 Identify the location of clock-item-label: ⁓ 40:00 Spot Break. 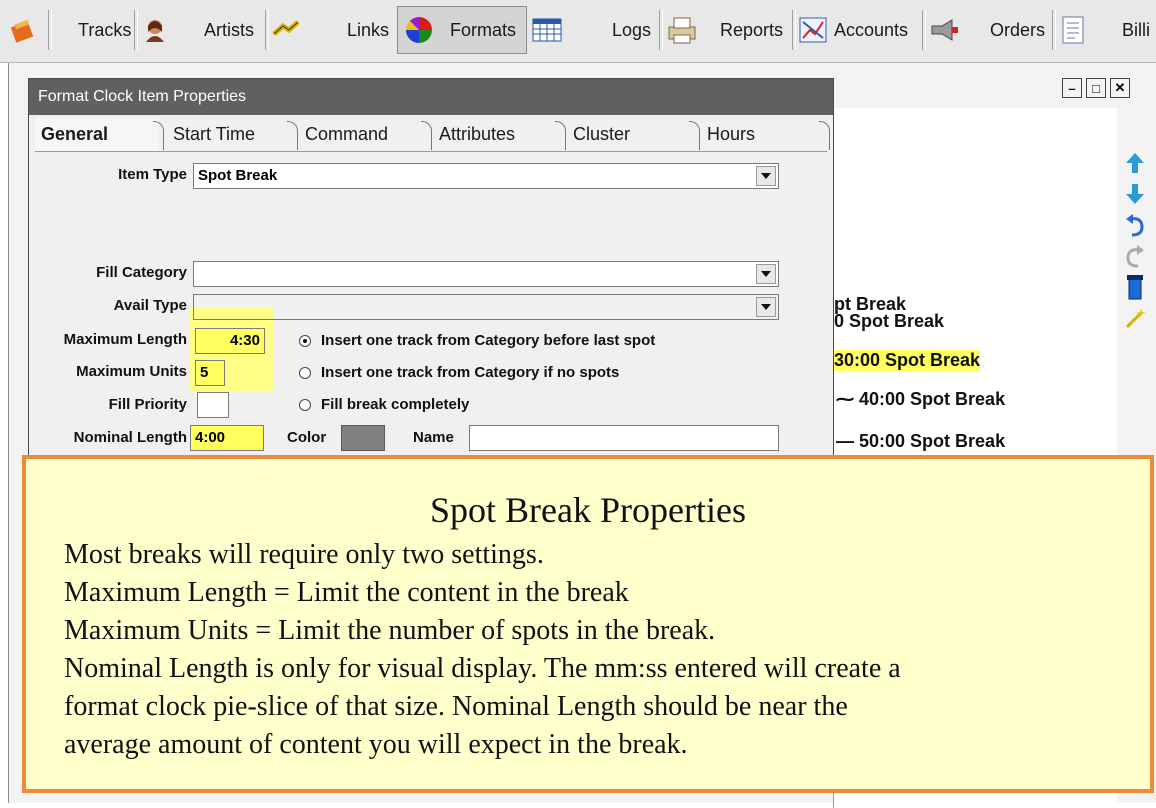
(920, 399).